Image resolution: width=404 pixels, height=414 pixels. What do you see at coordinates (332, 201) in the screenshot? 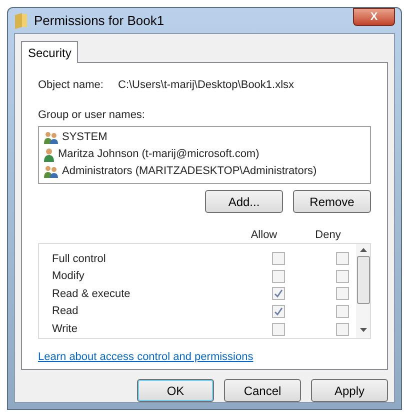
I see `group-action-button: Remove` at bounding box center [332, 201].